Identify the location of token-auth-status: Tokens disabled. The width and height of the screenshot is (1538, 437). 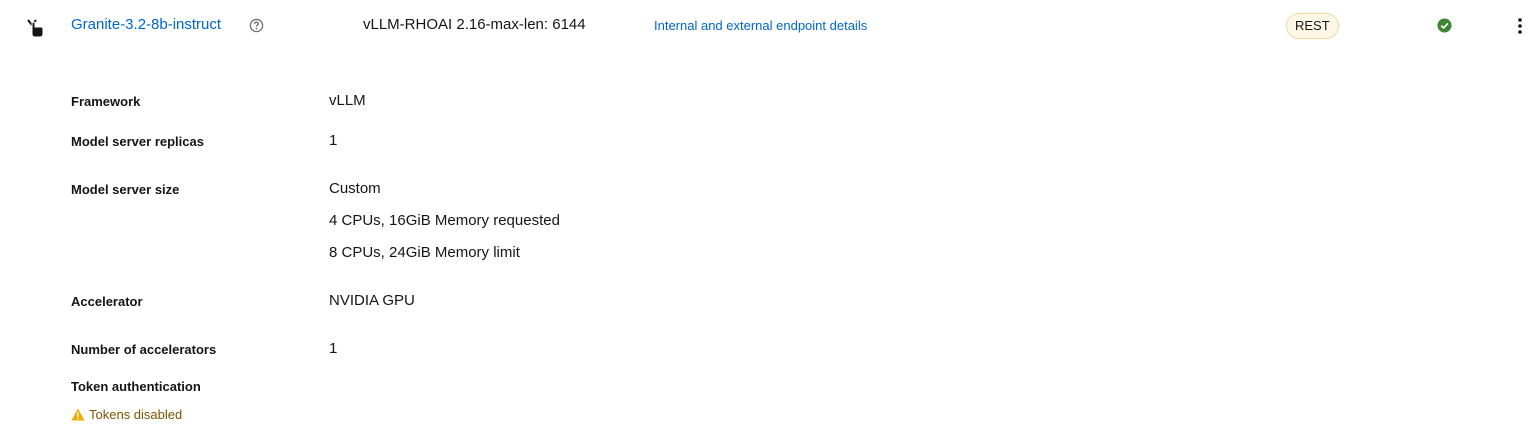
(126, 414).